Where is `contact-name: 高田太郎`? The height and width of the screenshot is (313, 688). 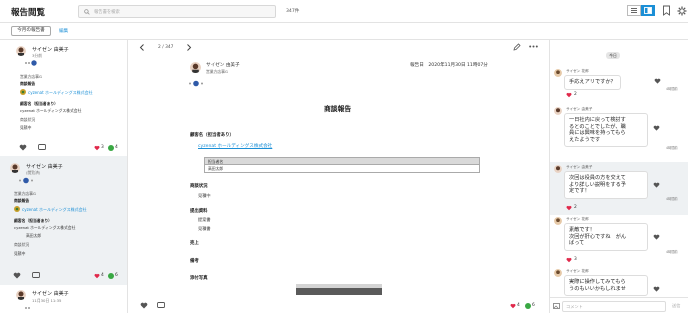 contact-name: 高田太郎 is located at coordinates (34, 235).